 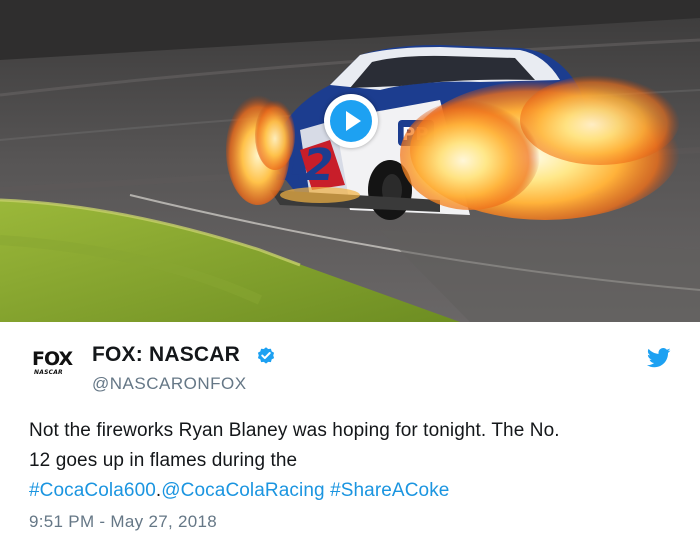 I want to click on play-button, so click(x=351, y=121).